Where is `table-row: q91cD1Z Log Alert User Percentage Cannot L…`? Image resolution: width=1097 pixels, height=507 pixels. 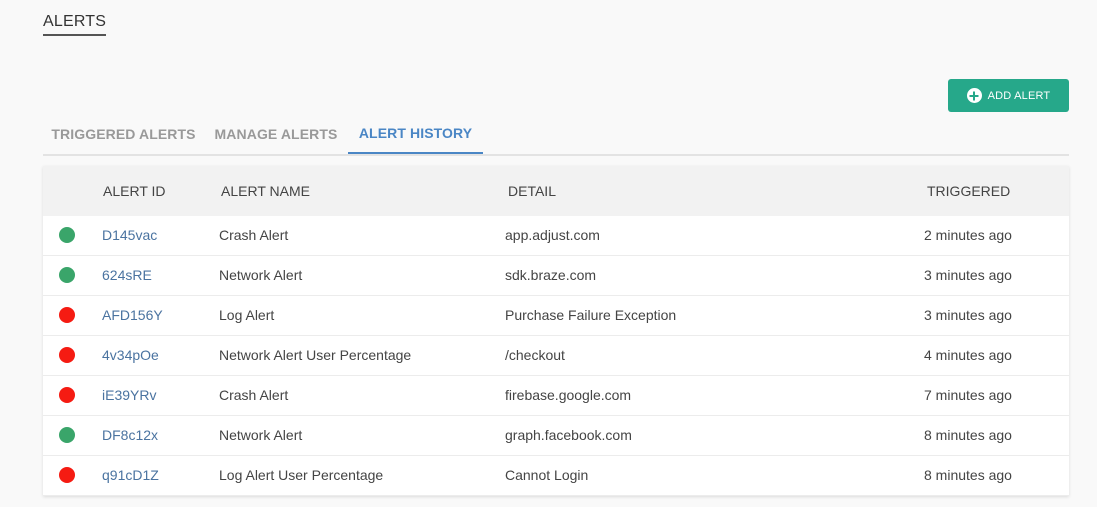 table-row: q91cD1Z Log Alert User Percentage Cannot L… is located at coordinates (556, 476).